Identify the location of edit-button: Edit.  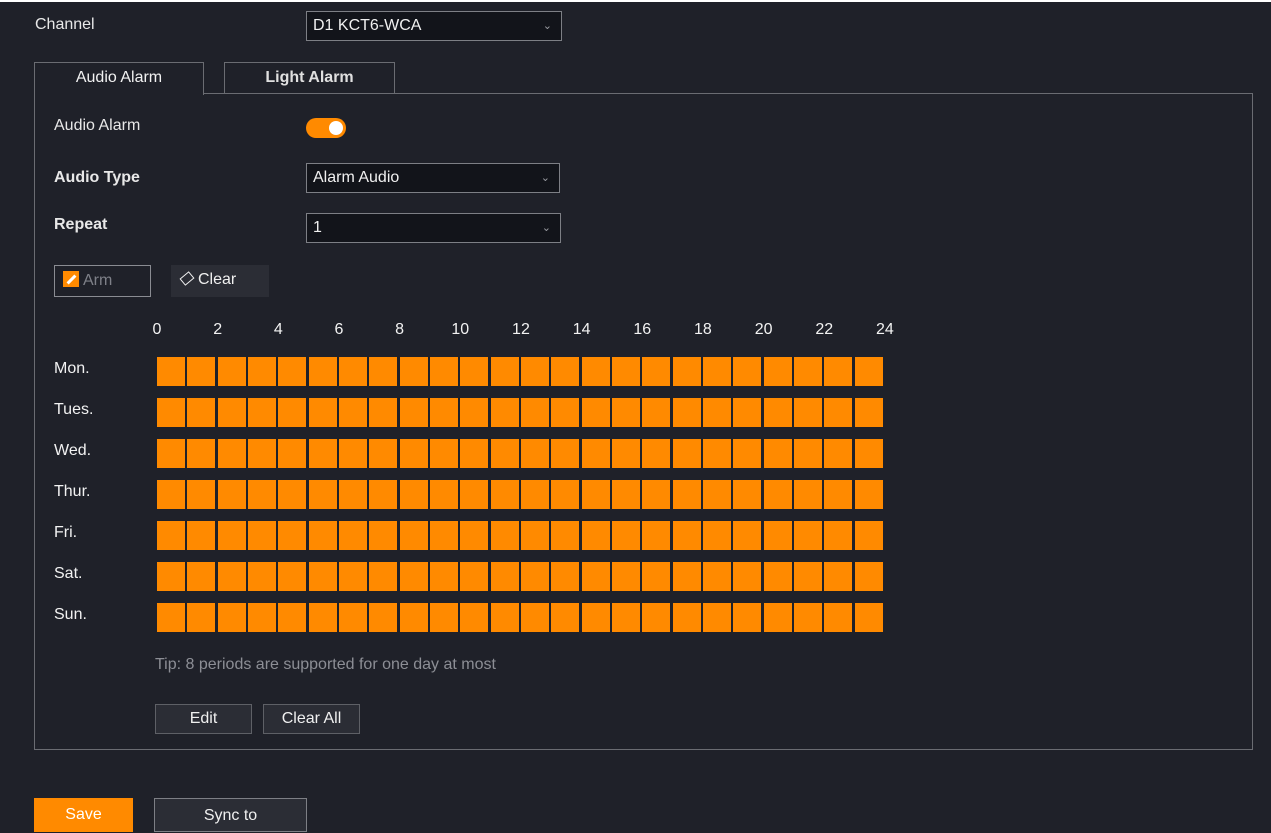
(203, 719).